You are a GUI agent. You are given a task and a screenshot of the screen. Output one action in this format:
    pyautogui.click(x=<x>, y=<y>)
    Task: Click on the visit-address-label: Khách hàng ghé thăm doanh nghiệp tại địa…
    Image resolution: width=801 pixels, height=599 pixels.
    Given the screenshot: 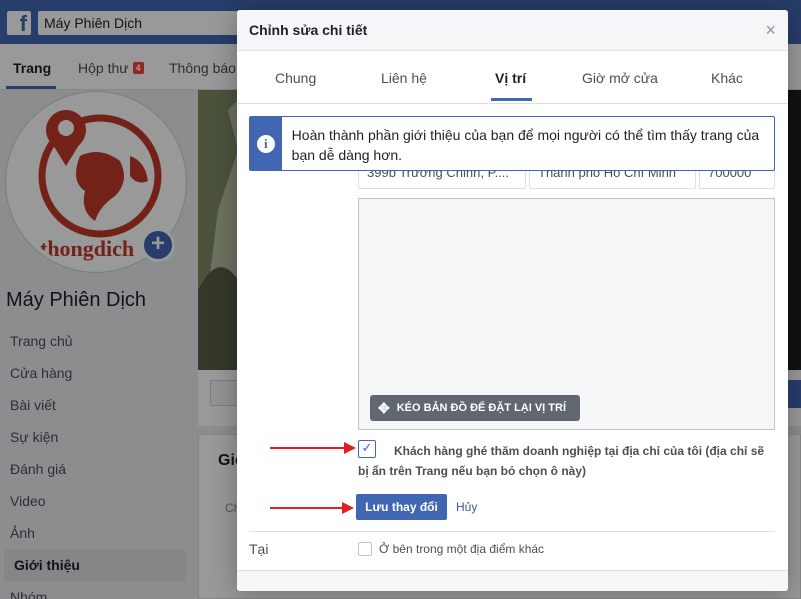 What is the action you would take?
    pyautogui.click(x=561, y=461)
    